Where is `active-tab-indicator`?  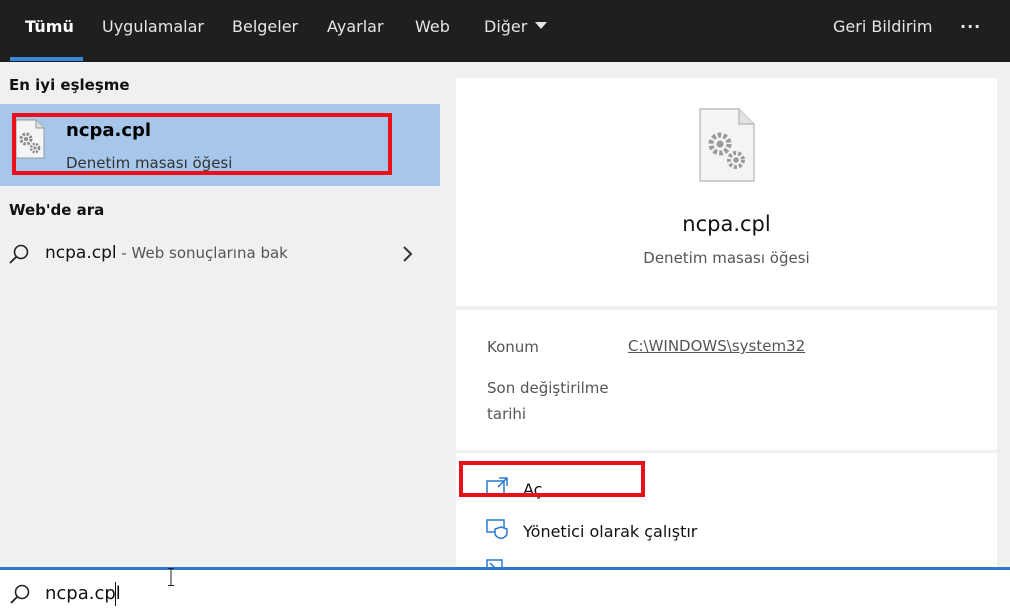
active-tab-indicator is located at coordinates (46, 59).